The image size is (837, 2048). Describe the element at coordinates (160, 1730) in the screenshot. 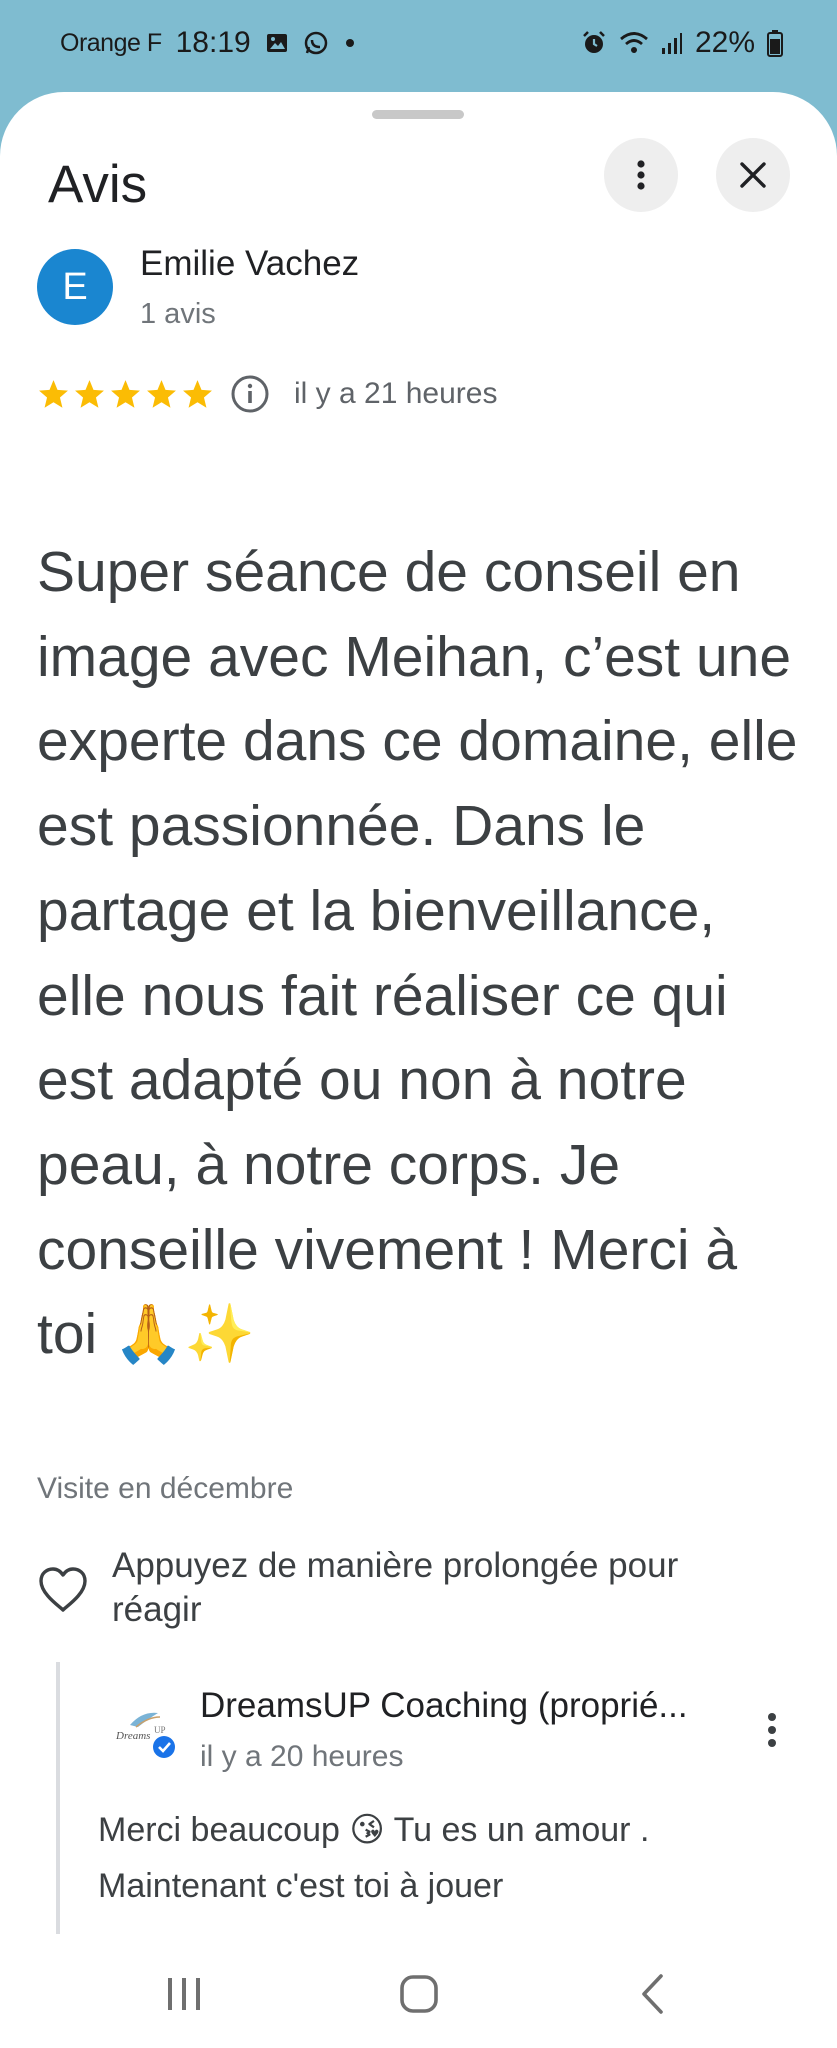

I see `svg-text: UP` at that location.